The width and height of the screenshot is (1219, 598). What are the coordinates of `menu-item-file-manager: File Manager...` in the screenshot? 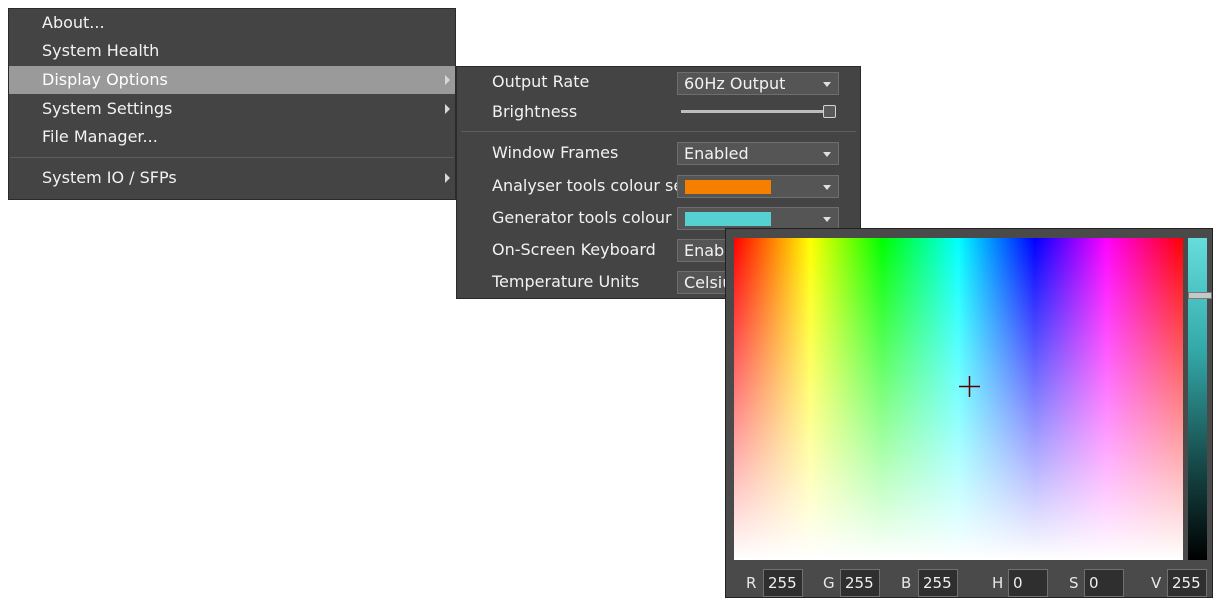 It's located at (232, 137).